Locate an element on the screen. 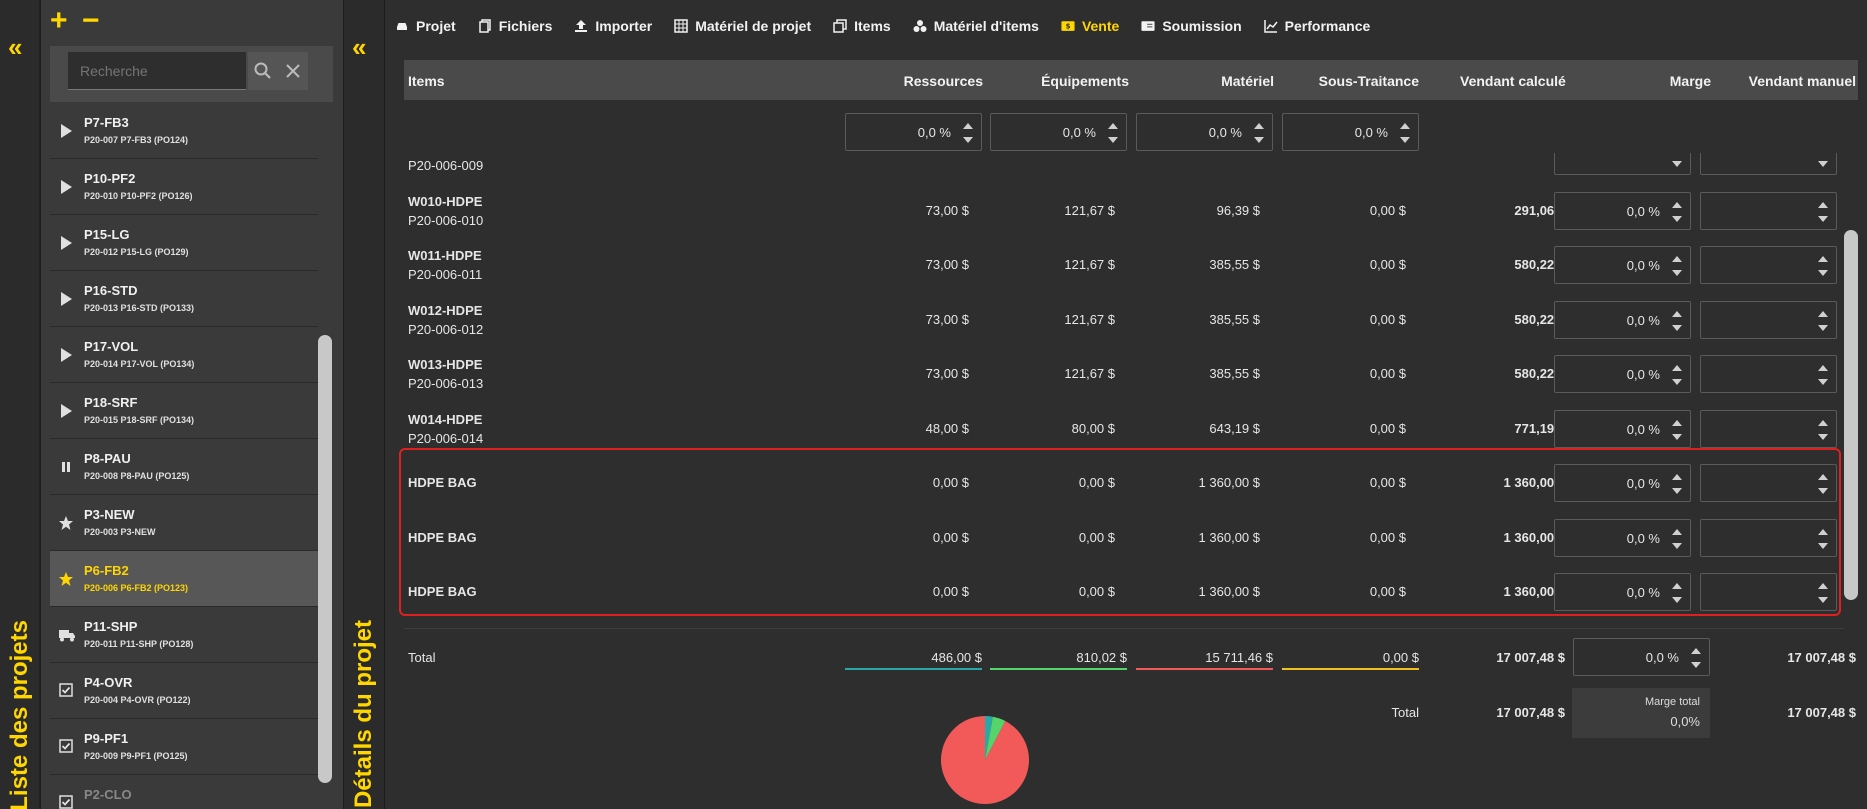 The width and height of the screenshot is (1867, 809). row-marge-stepper is located at coordinates (1622, 164).